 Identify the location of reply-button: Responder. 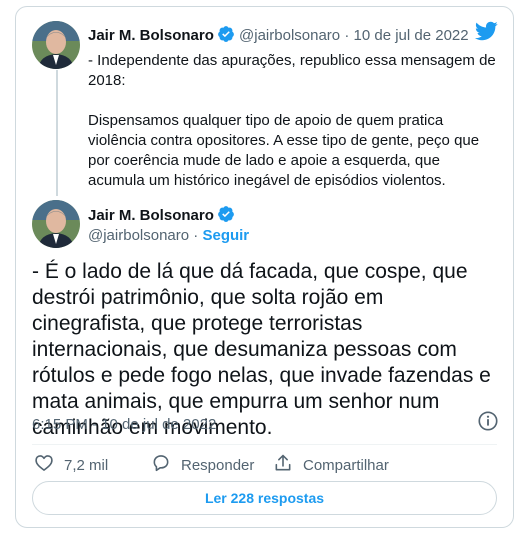
(202, 465).